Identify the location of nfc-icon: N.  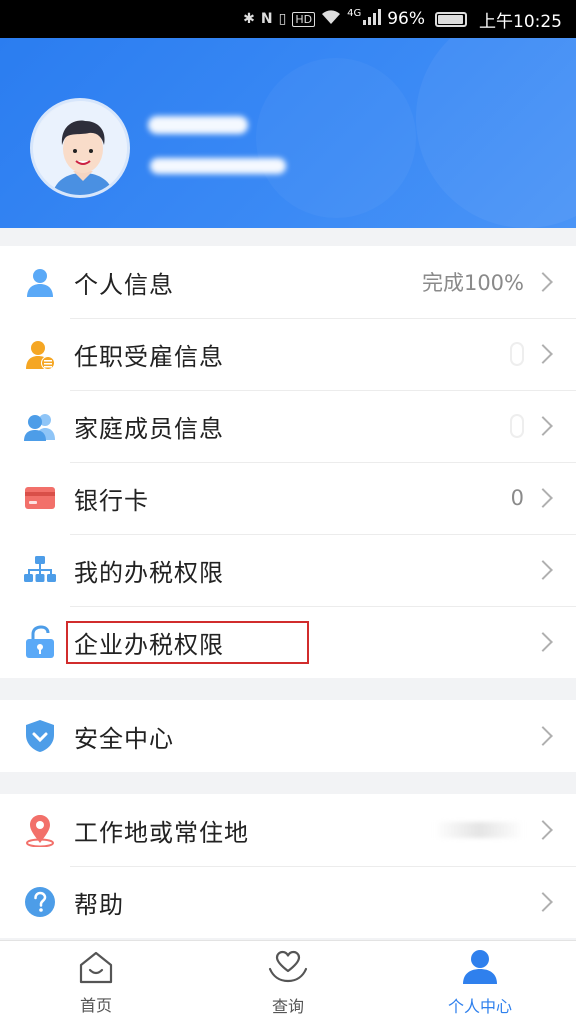
(266, 19).